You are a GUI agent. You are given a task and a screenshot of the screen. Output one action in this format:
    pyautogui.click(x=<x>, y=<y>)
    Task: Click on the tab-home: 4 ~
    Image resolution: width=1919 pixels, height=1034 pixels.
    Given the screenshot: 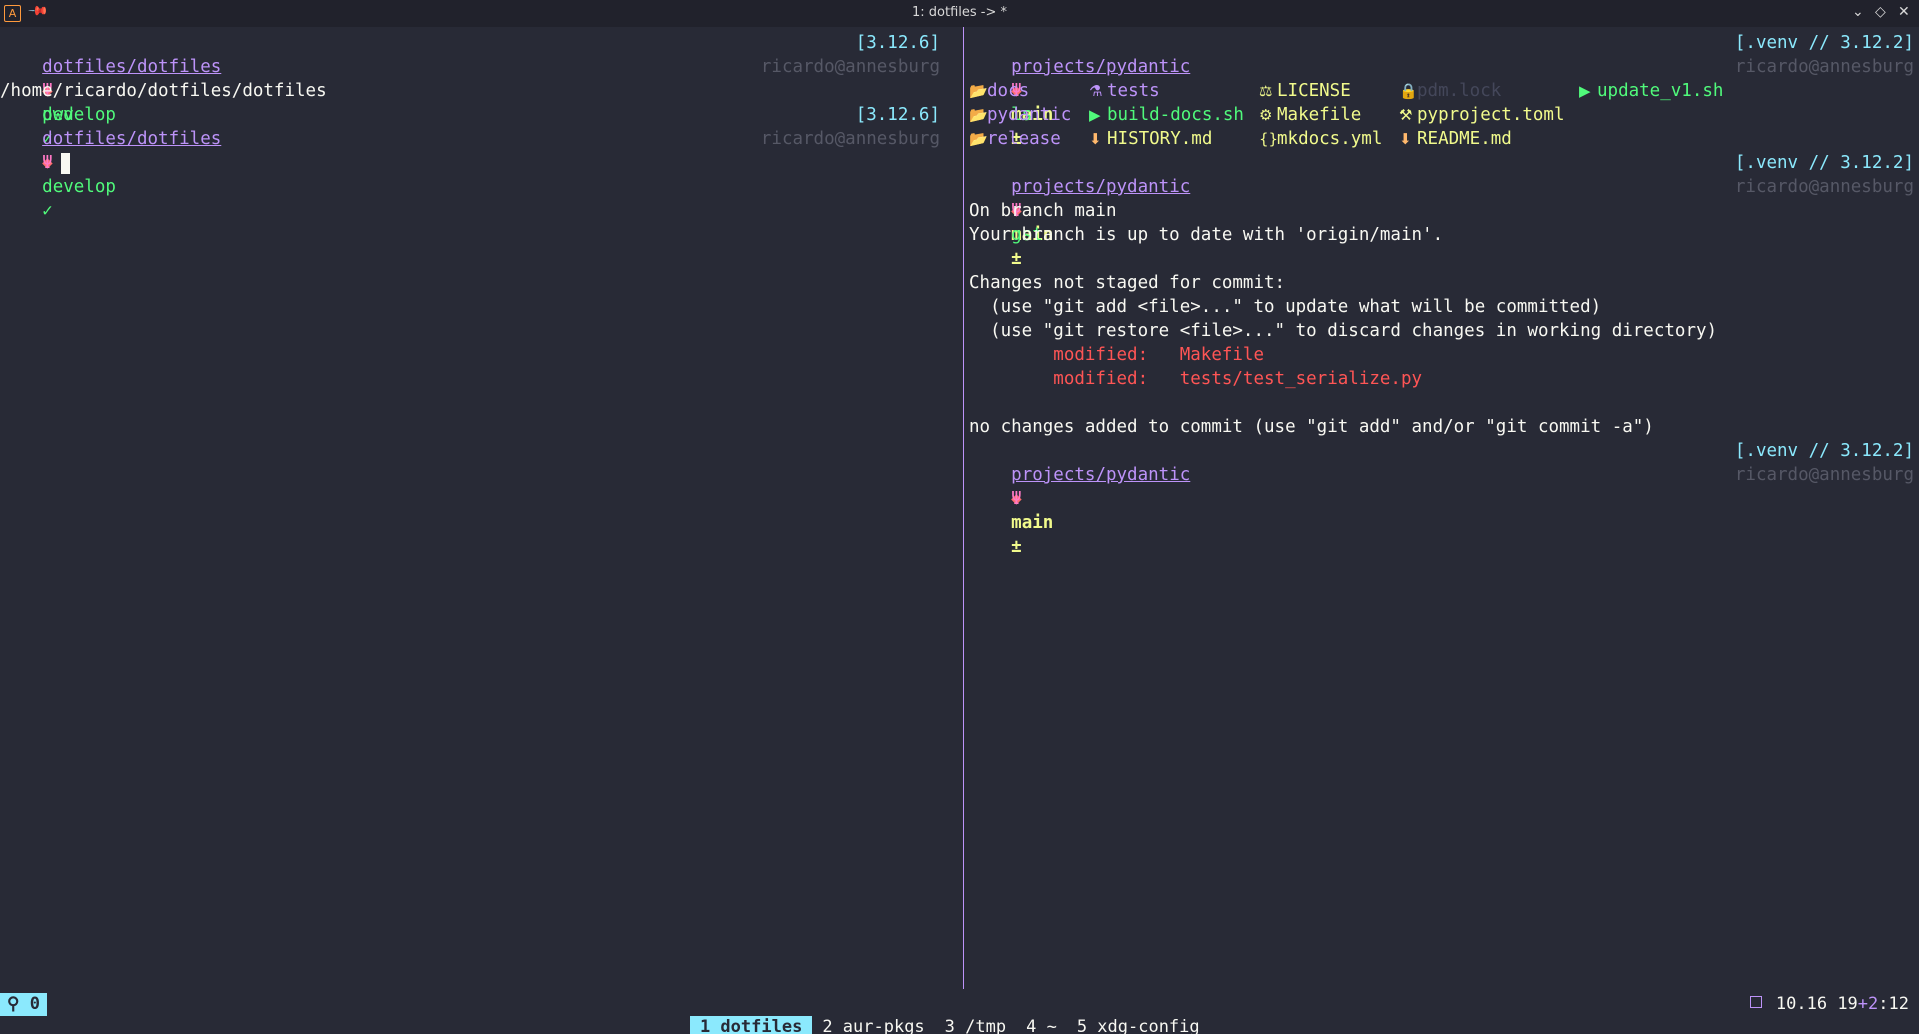 What is the action you would take?
    pyautogui.click(x=1041, y=1025)
    